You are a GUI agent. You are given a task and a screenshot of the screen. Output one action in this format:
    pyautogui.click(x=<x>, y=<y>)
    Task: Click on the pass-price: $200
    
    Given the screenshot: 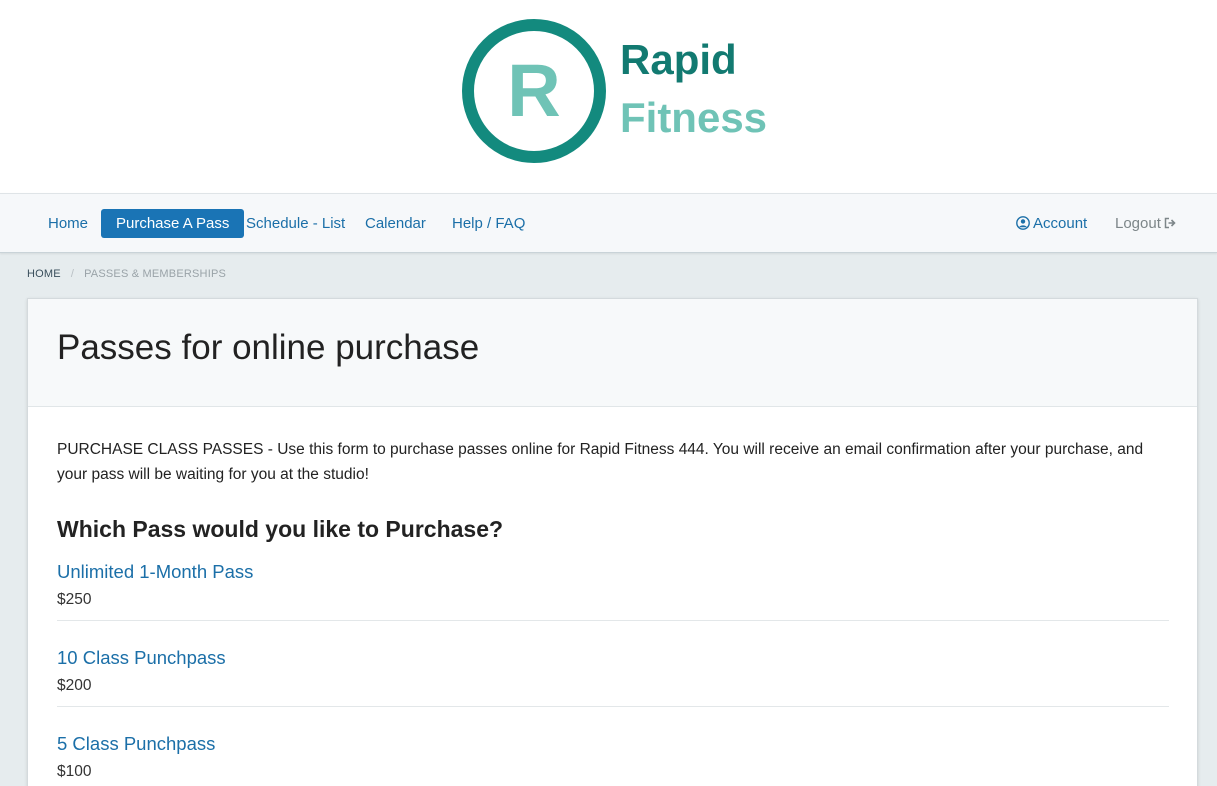 What is the action you would take?
    pyautogui.click(x=74, y=685)
    